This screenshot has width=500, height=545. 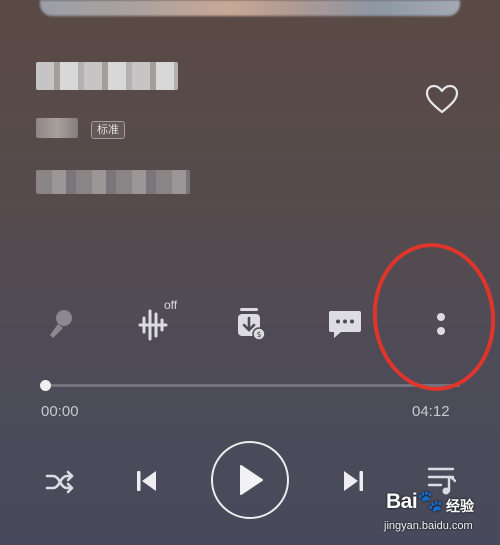 I want to click on progress-bar, so click(x=253, y=385).